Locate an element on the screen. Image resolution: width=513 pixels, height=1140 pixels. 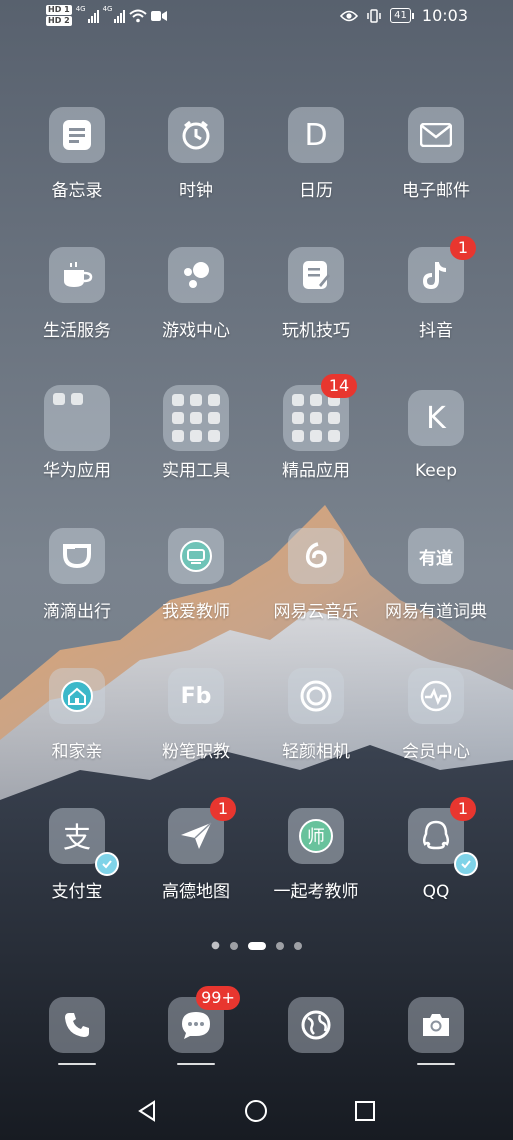
qq-penguin-icon: 1 is located at coordinates (443, 836).